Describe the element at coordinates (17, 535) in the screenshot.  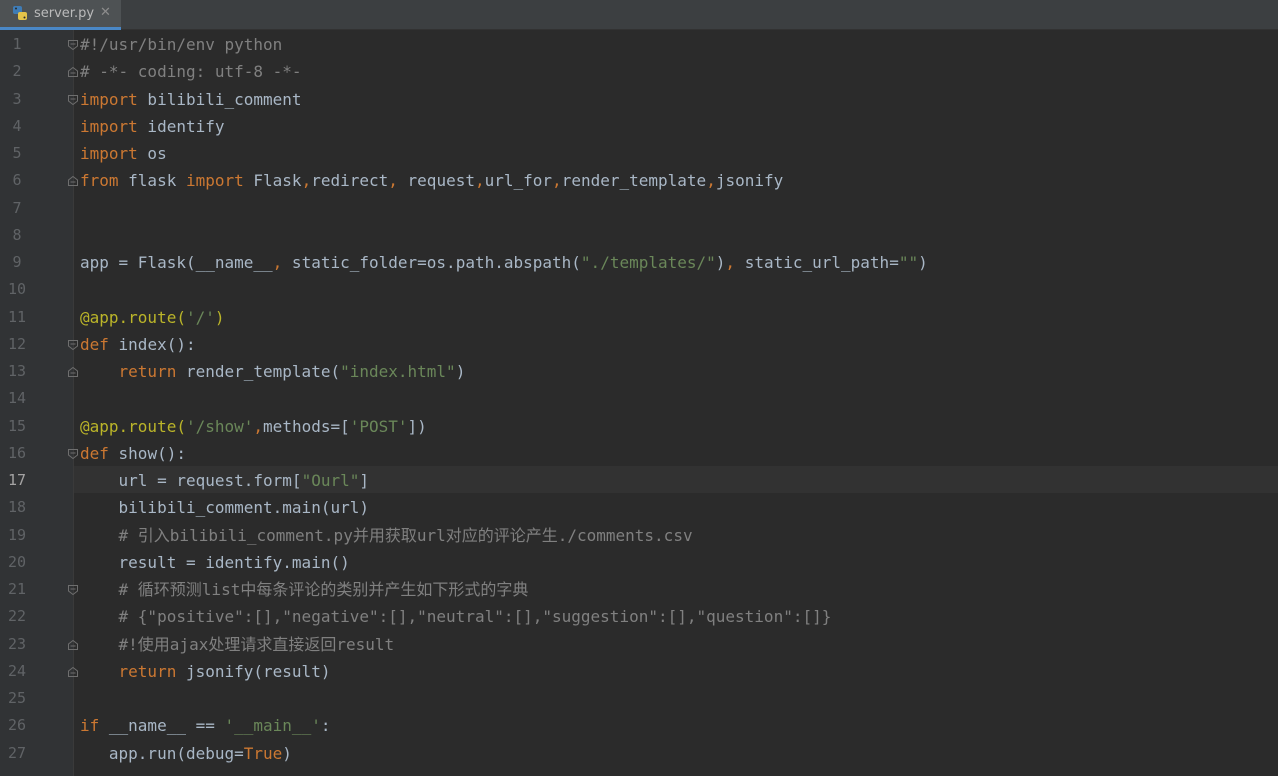
I see `line-number: 19` at that location.